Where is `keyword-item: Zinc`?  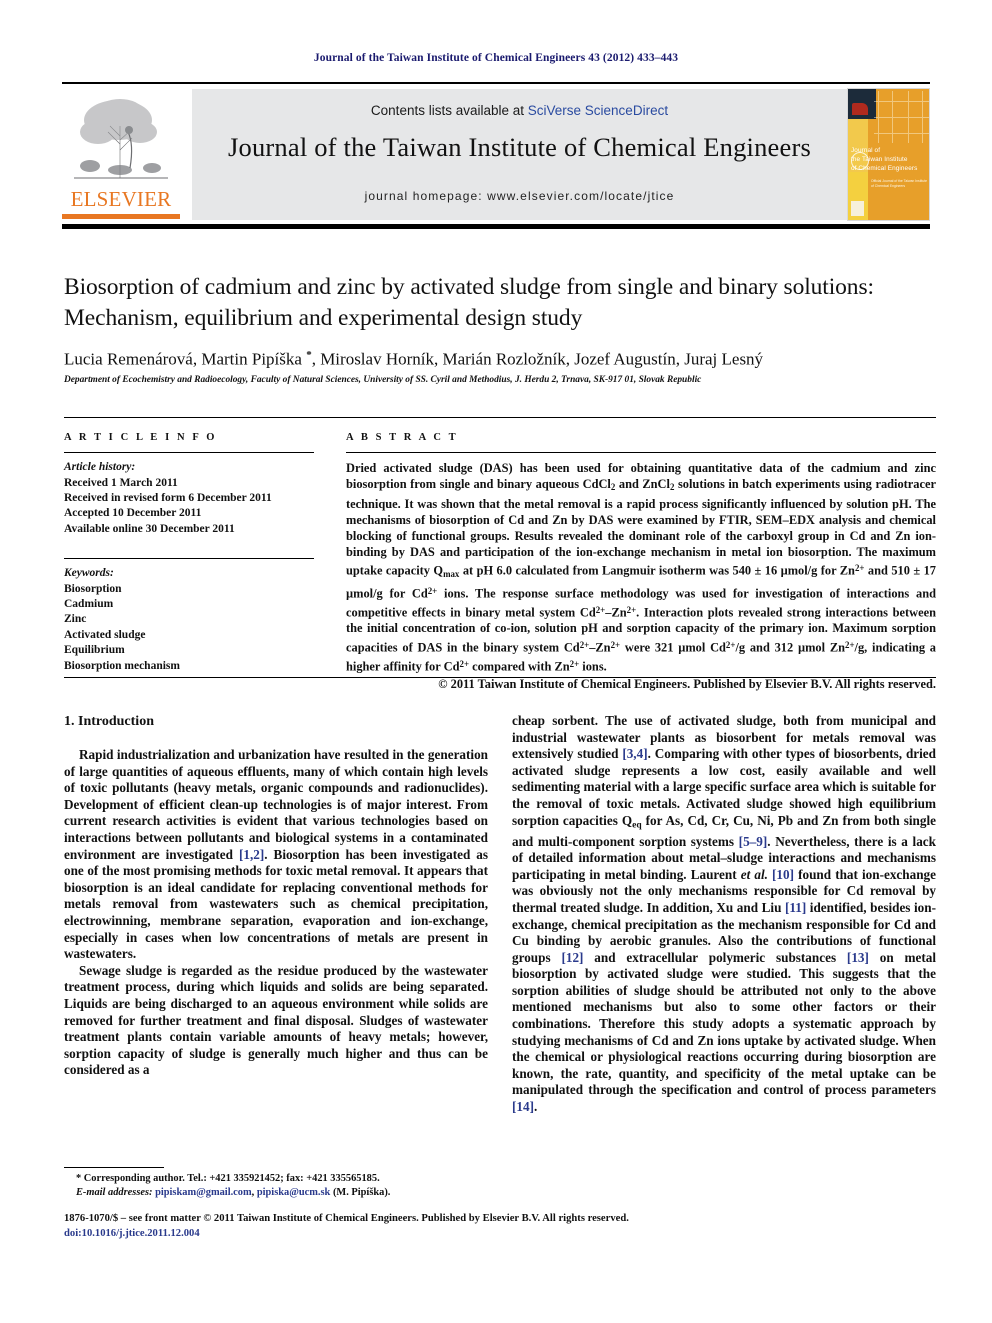 keyword-item: Zinc is located at coordinates (75, 619).